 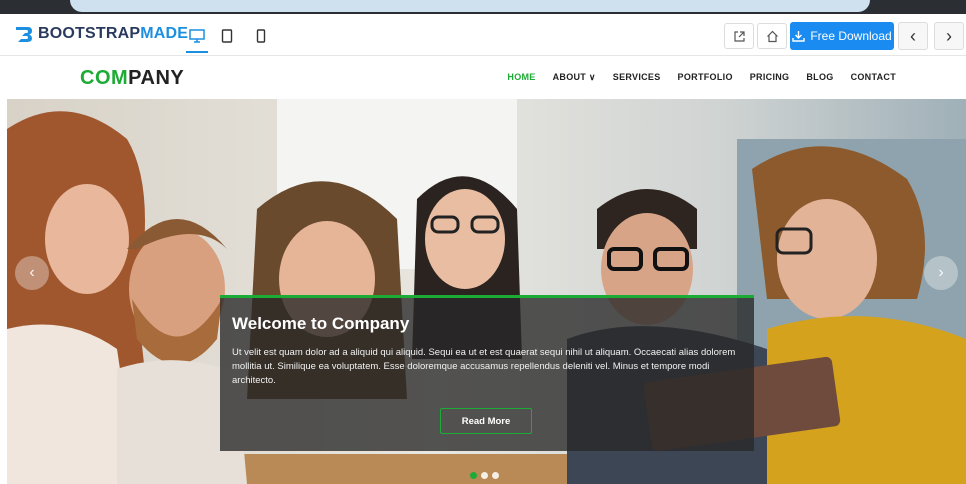 I want to click on brand-text-part2: MADE, so click(x=164, y=33).